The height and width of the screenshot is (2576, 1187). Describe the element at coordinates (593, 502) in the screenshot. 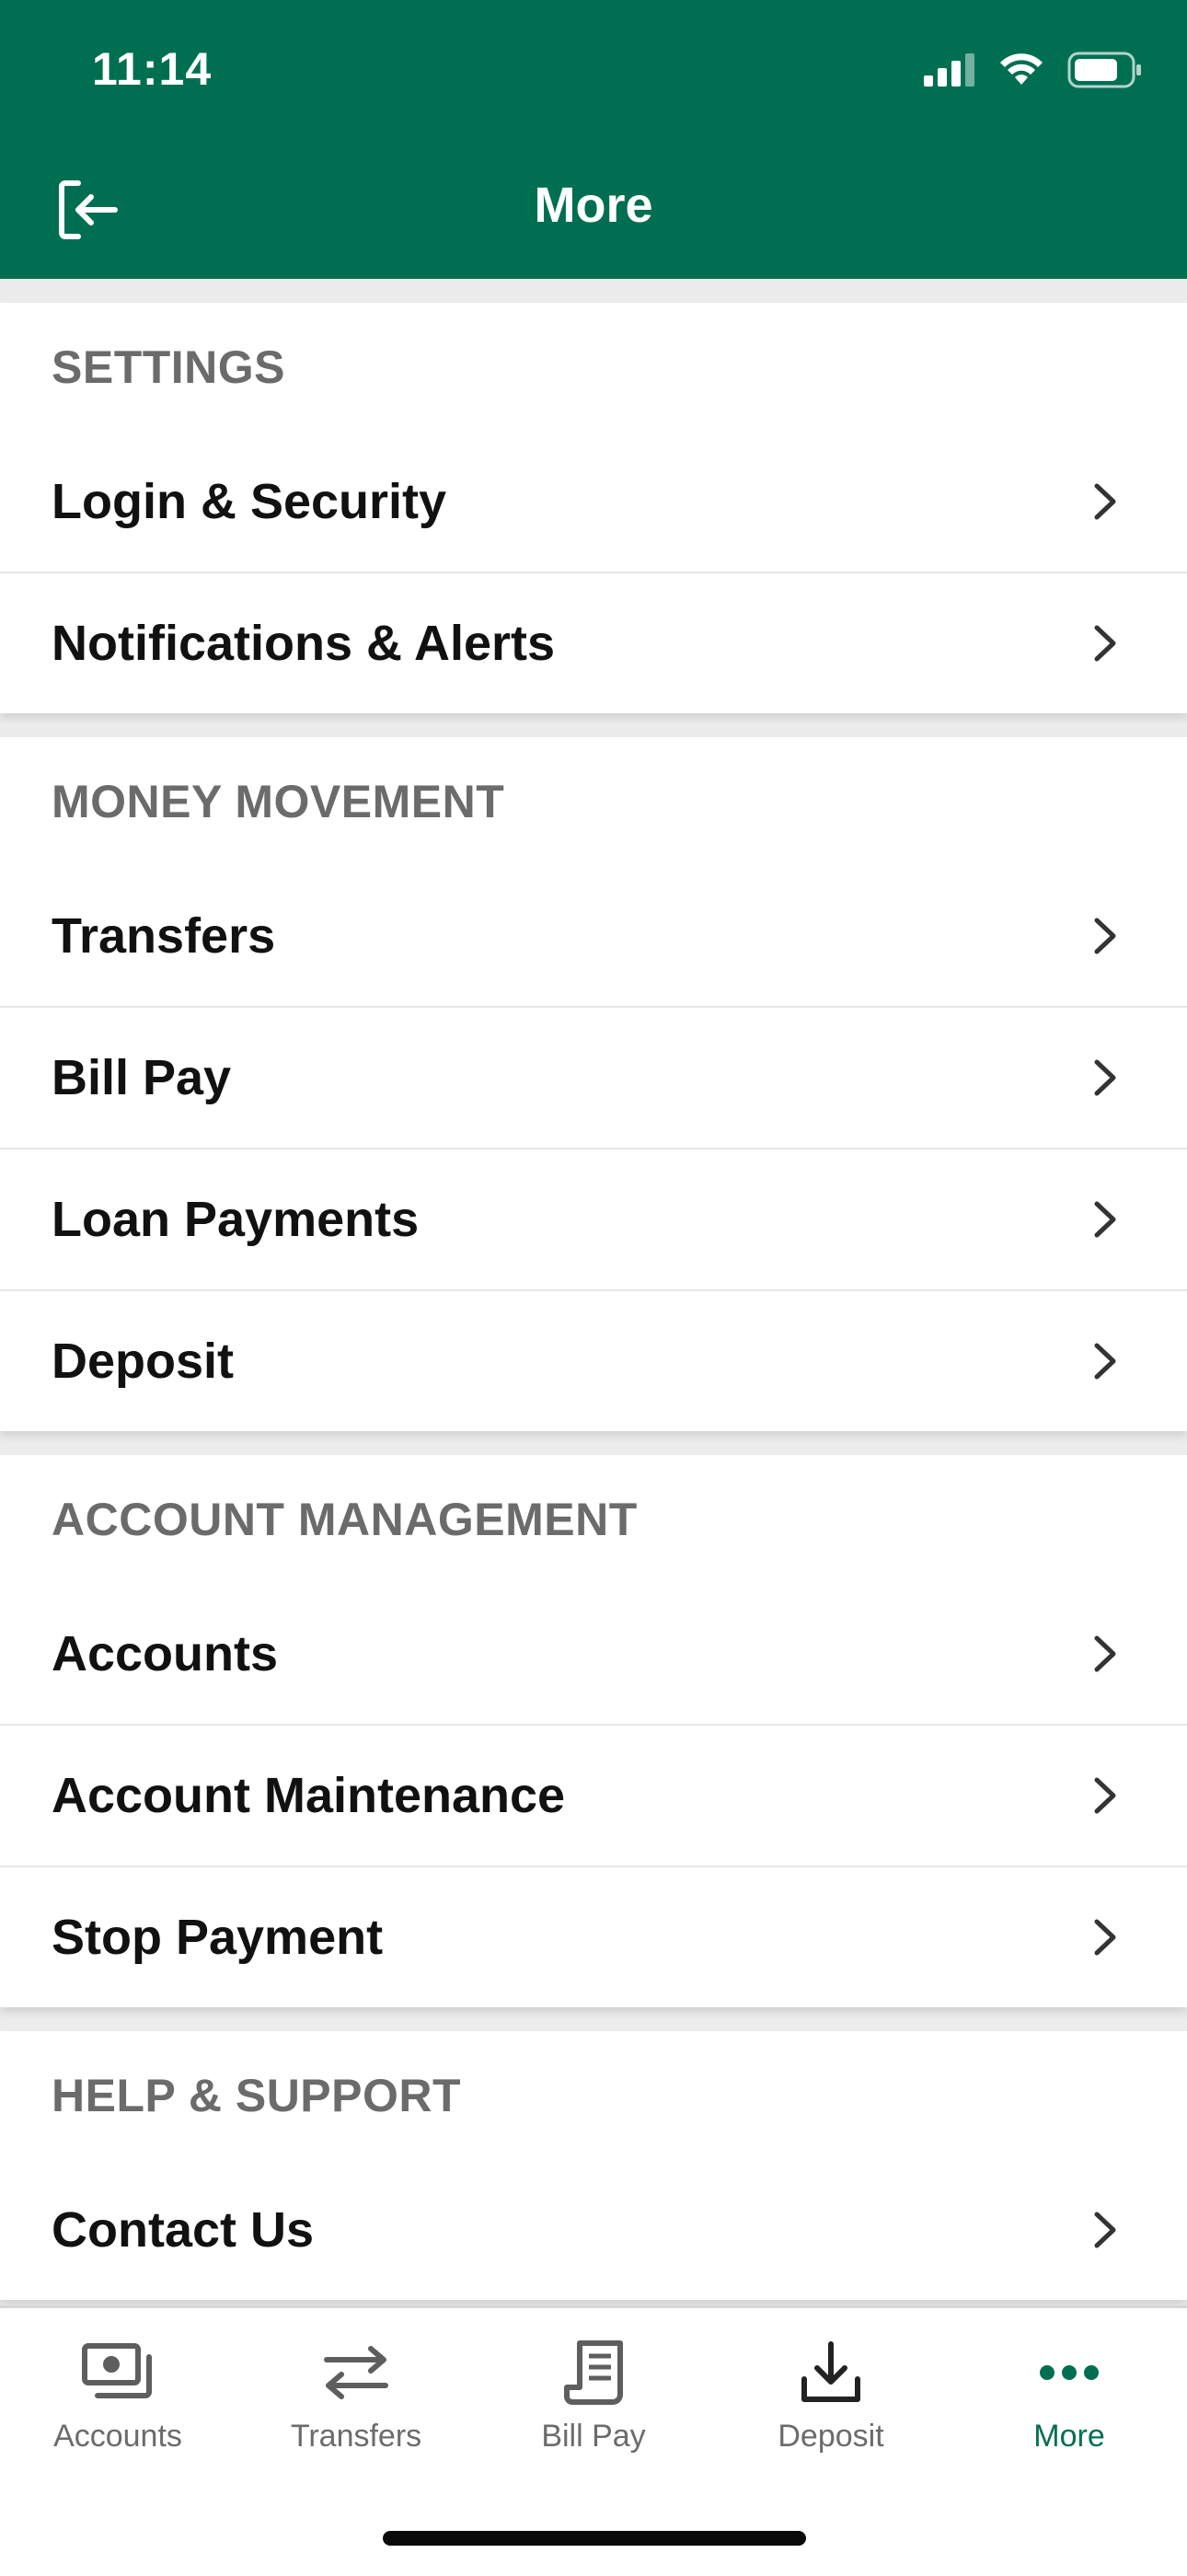

I see `menu-item-login-security: Login & Security` at that location.